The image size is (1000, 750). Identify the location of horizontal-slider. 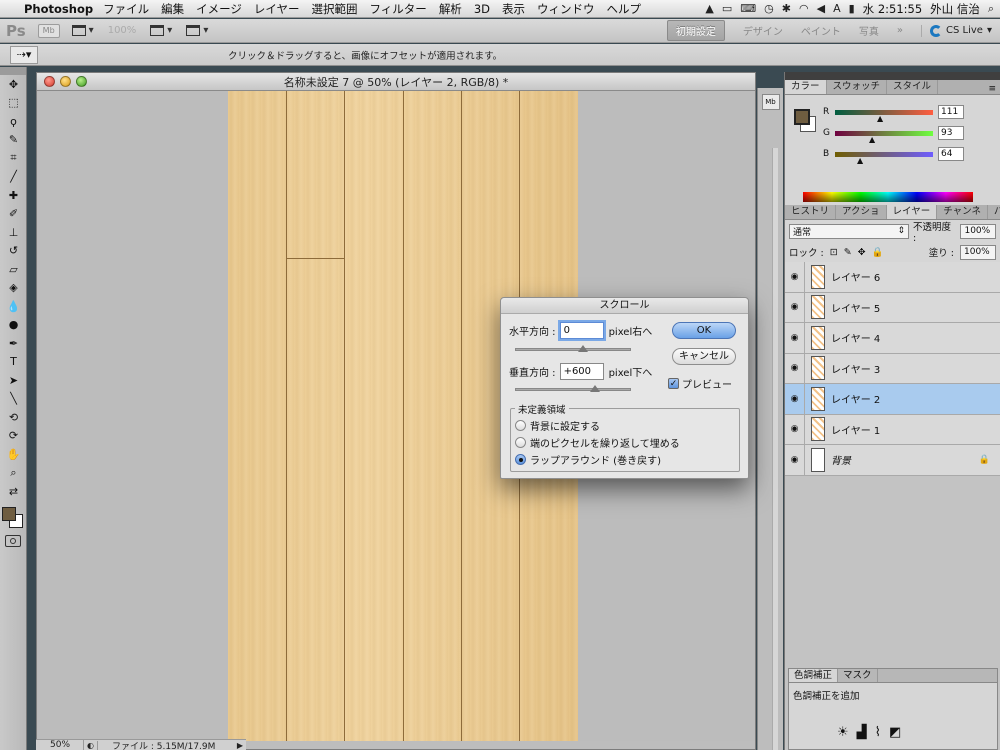
(573, 348).